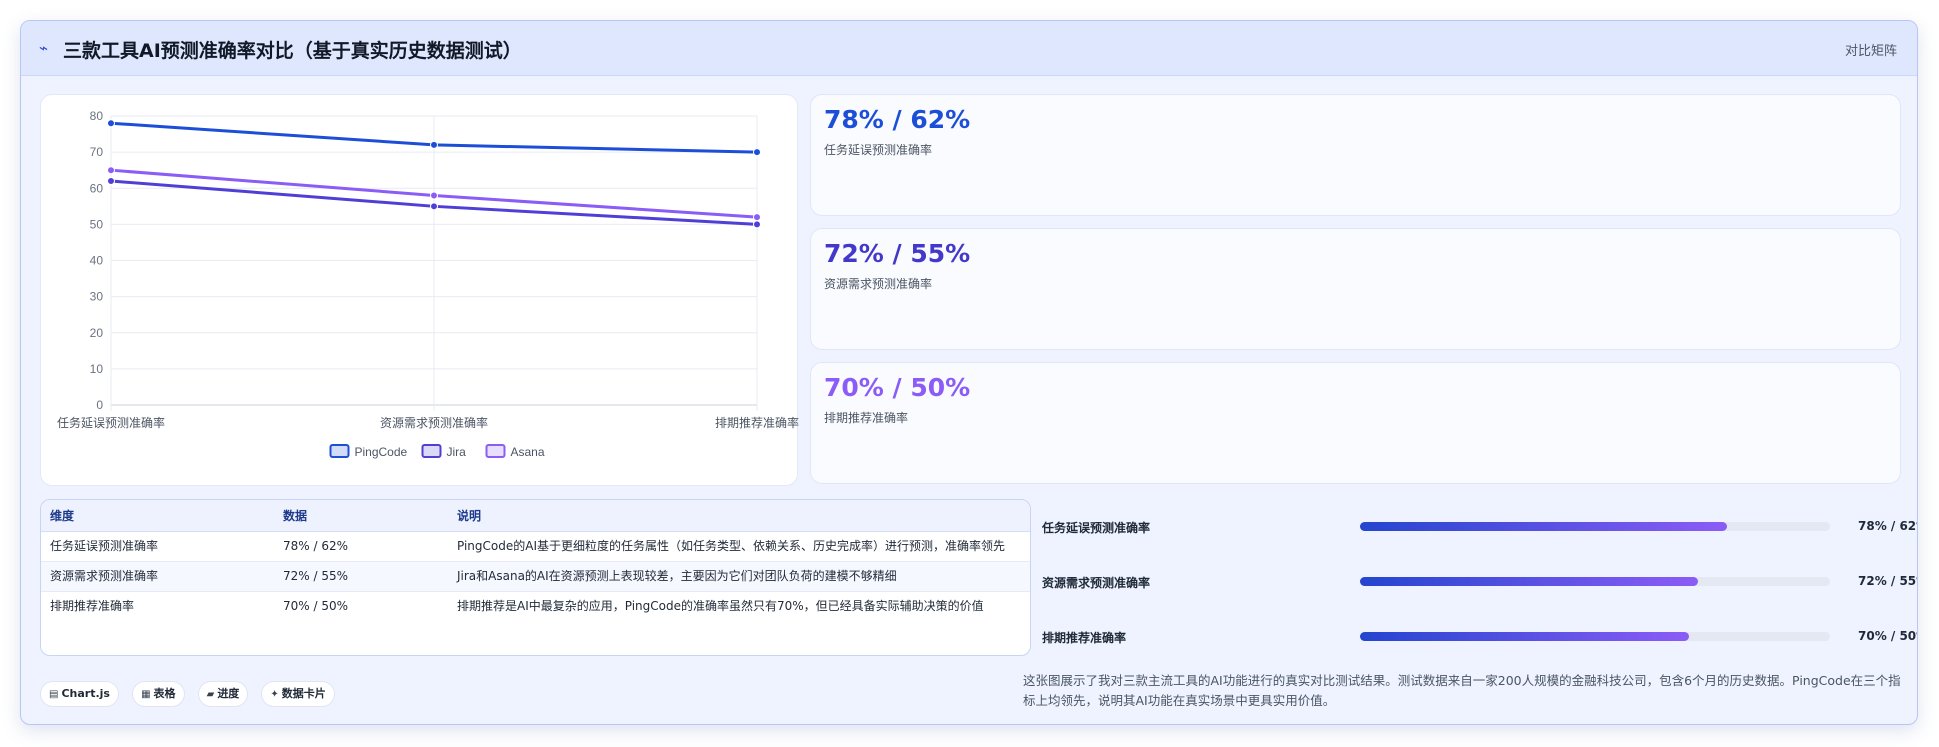 The image size is (1939, 747). I want to click on x-tick-label: 任务延误预测准确率, so click(111, 422).